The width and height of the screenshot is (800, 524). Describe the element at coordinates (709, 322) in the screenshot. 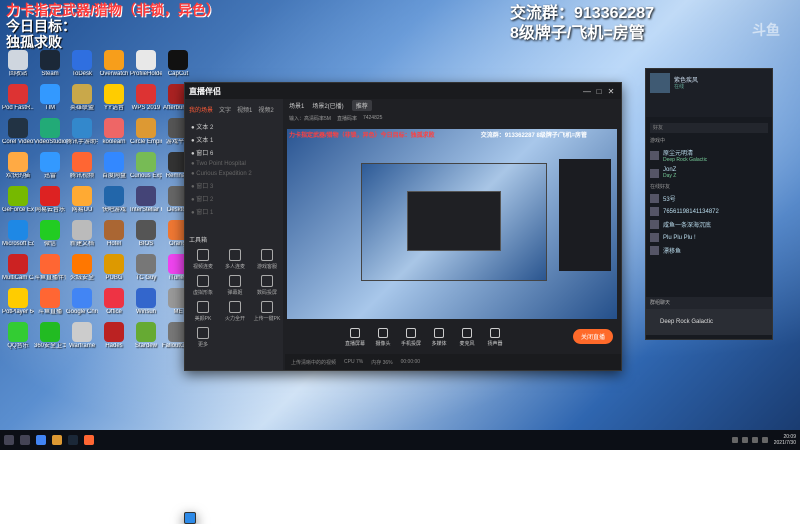

I see `game-entry: Deep Rock Galactic` at that location.